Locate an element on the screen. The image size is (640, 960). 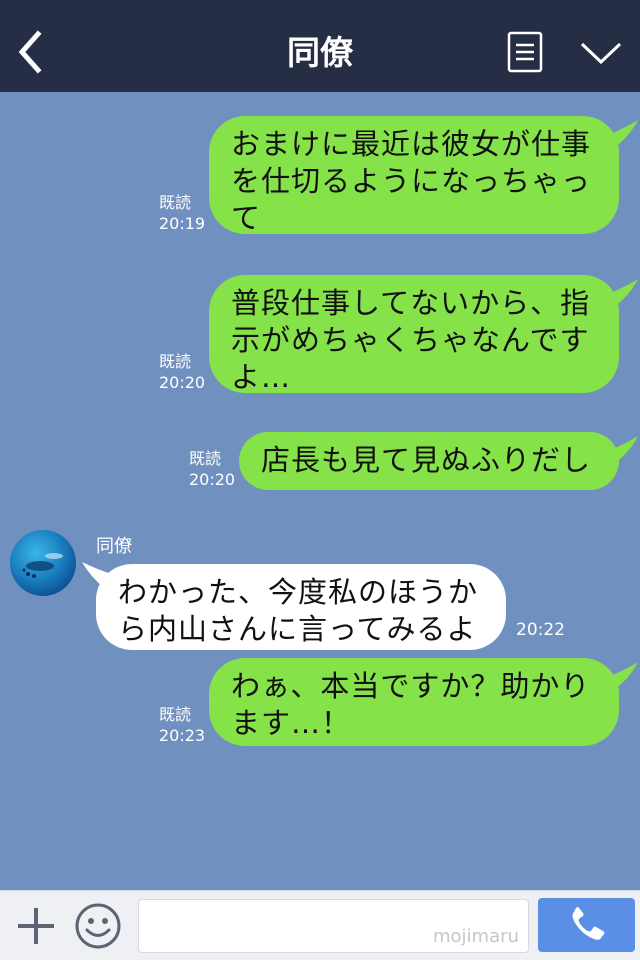
collapse-button is located at coordinates (601, 53).